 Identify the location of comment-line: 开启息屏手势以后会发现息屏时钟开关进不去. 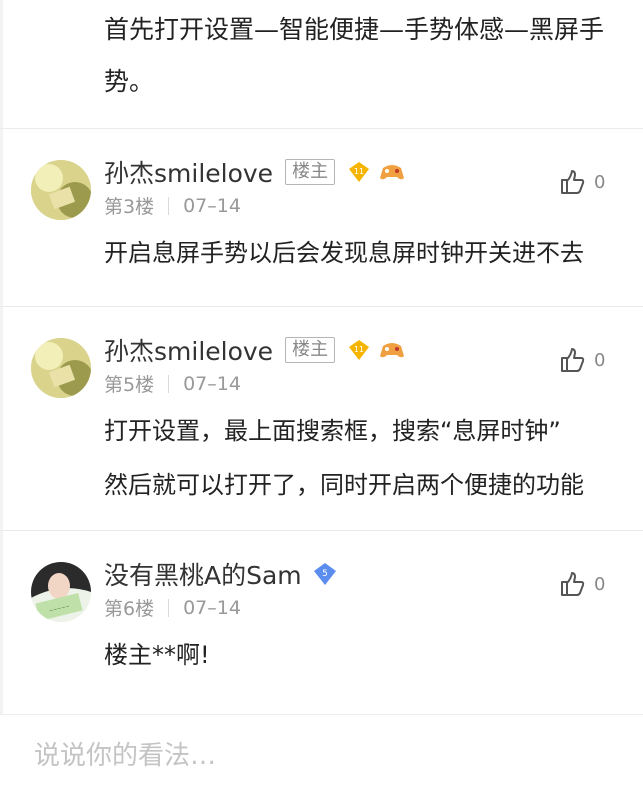
(344, 253).